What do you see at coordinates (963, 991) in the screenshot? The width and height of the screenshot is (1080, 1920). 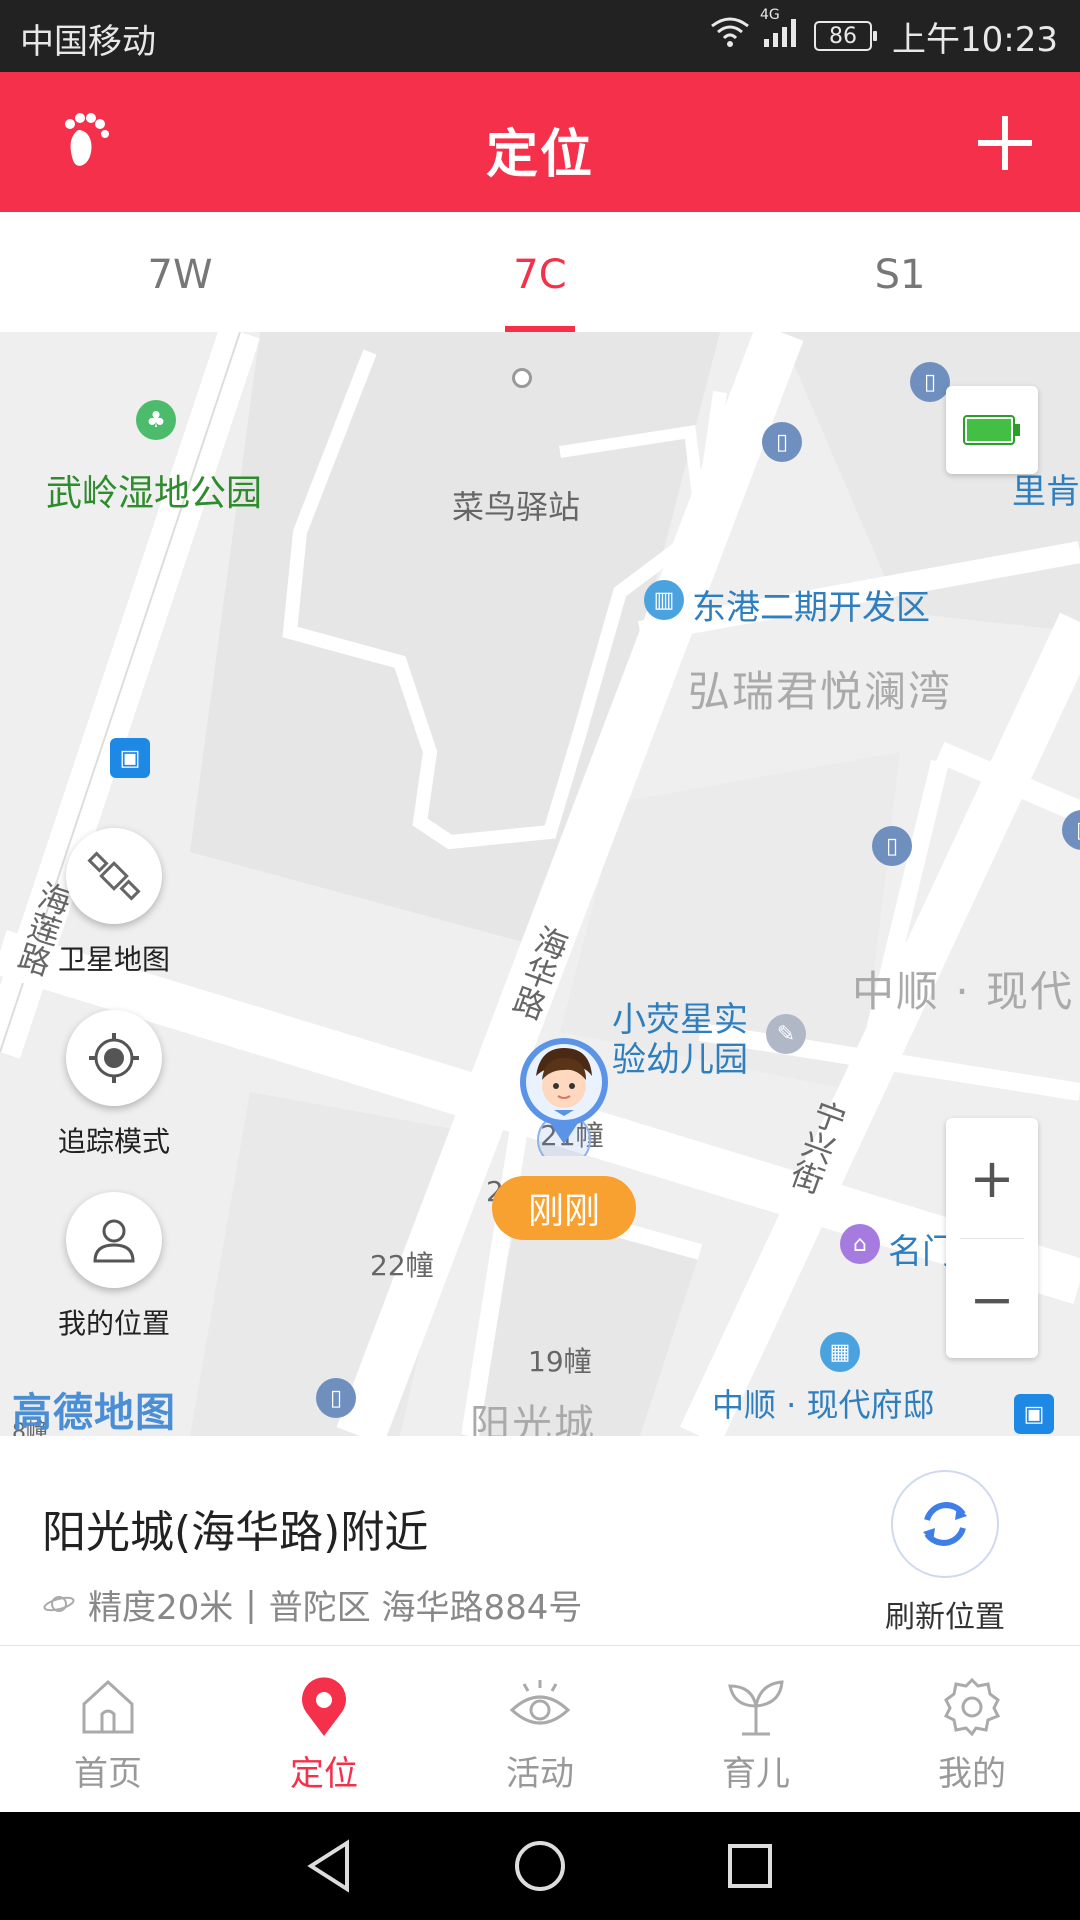 I see `map-label-zhongshun-1: 中顺 · 现代` at bounding box center [963, 991].